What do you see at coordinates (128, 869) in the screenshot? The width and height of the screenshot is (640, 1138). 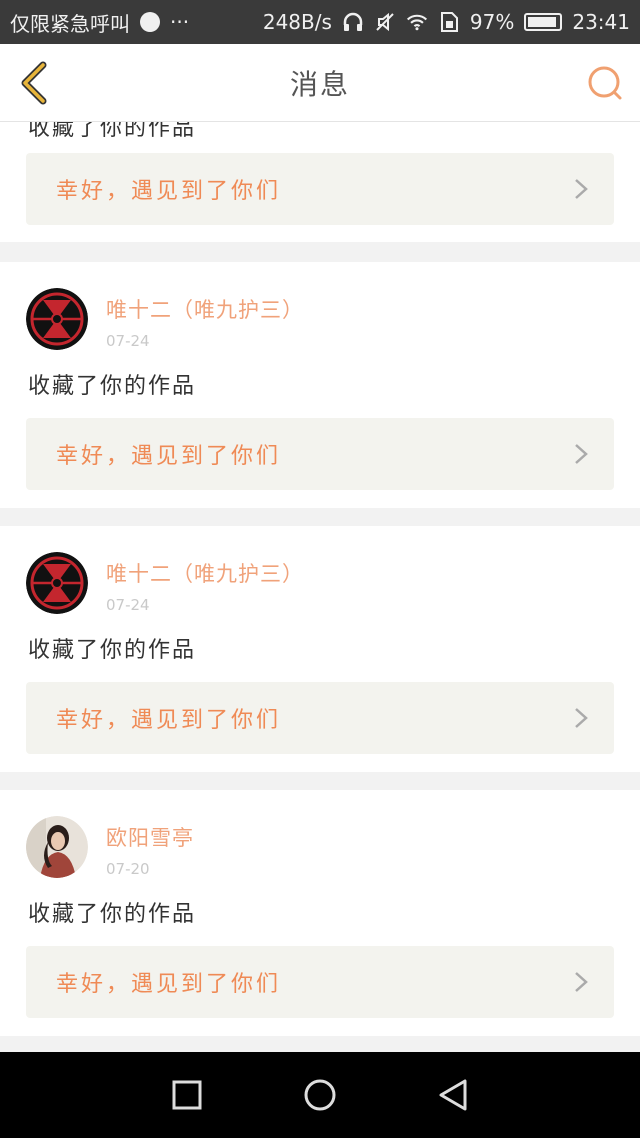 I see `message-date: 07-20` at bounding box center [128, 869].